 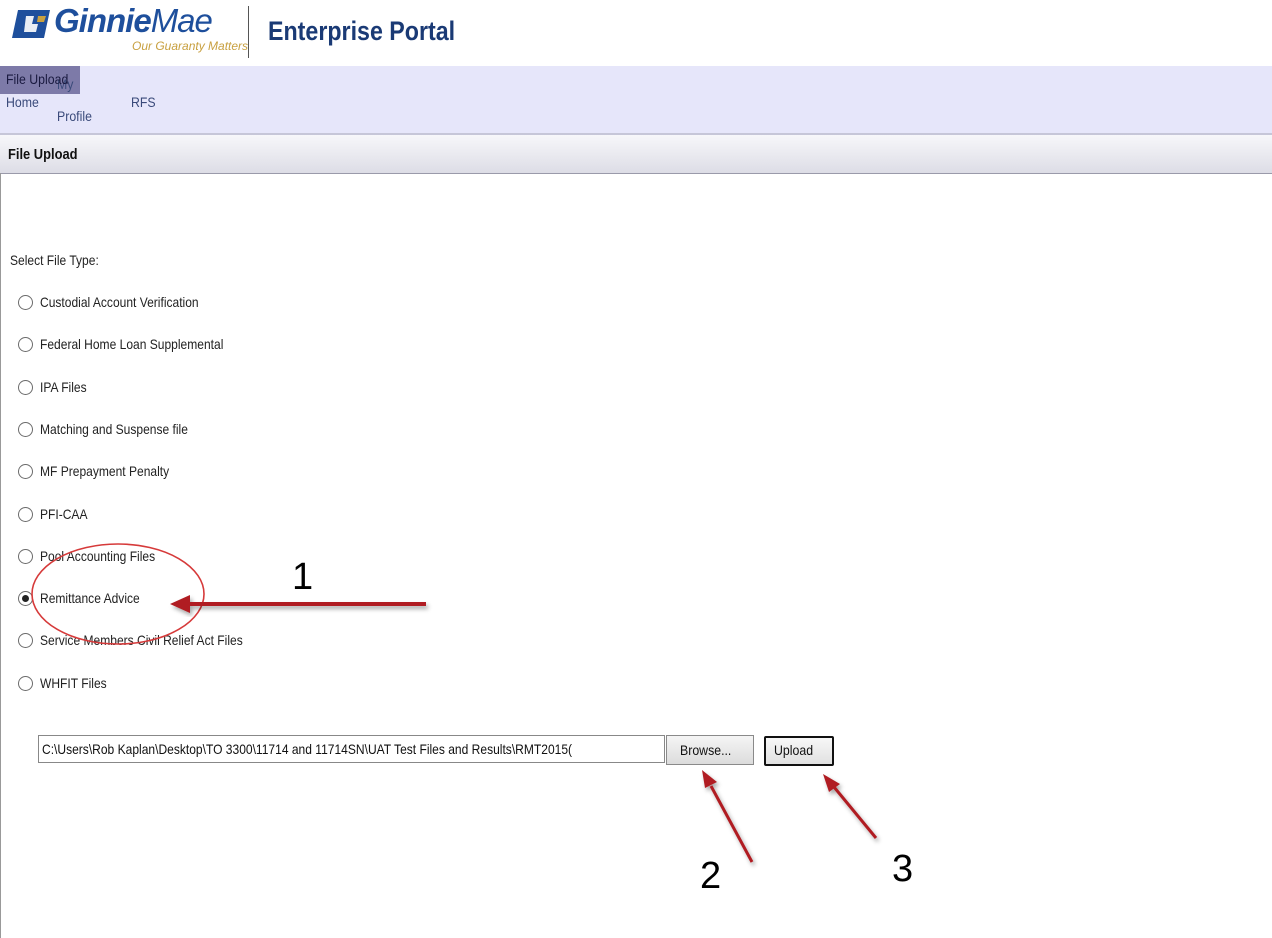 What do you see at coordinates (303, 577) in the screenshot?
I see `step-1-label: 1` at bounding box center [303, 577].